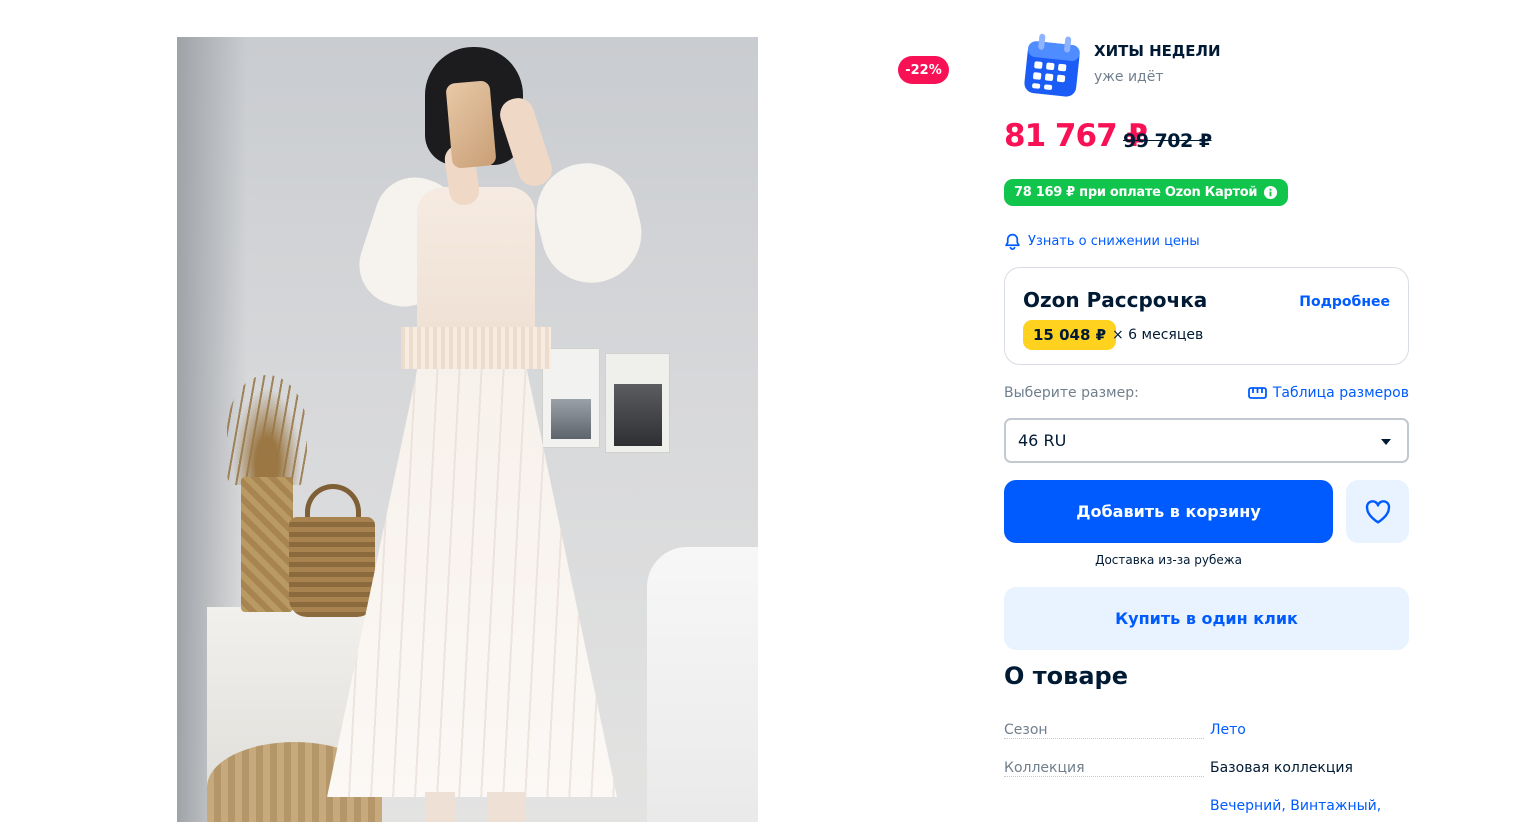  Describe the element at coordinates (637, 403) in the screenshot. I see `photo-poster` at that location.